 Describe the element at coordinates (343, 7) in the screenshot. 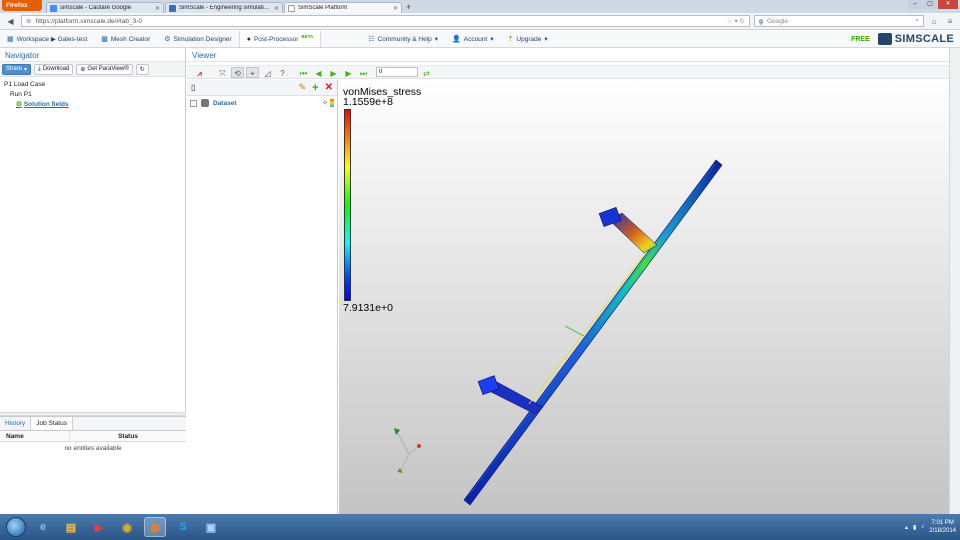

I see `browser-tab-active: SimScale Platform ✕` at that location.